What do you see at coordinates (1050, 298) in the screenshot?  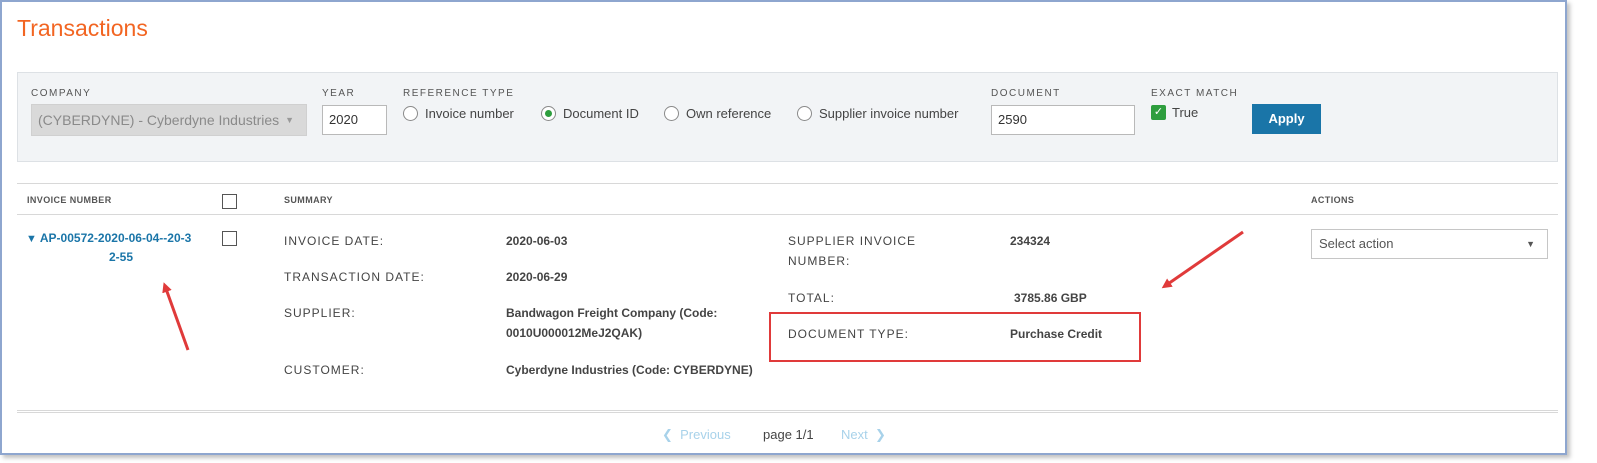 I see `total-value: 3785.86 GBP` at bounding box center [1050, 298].